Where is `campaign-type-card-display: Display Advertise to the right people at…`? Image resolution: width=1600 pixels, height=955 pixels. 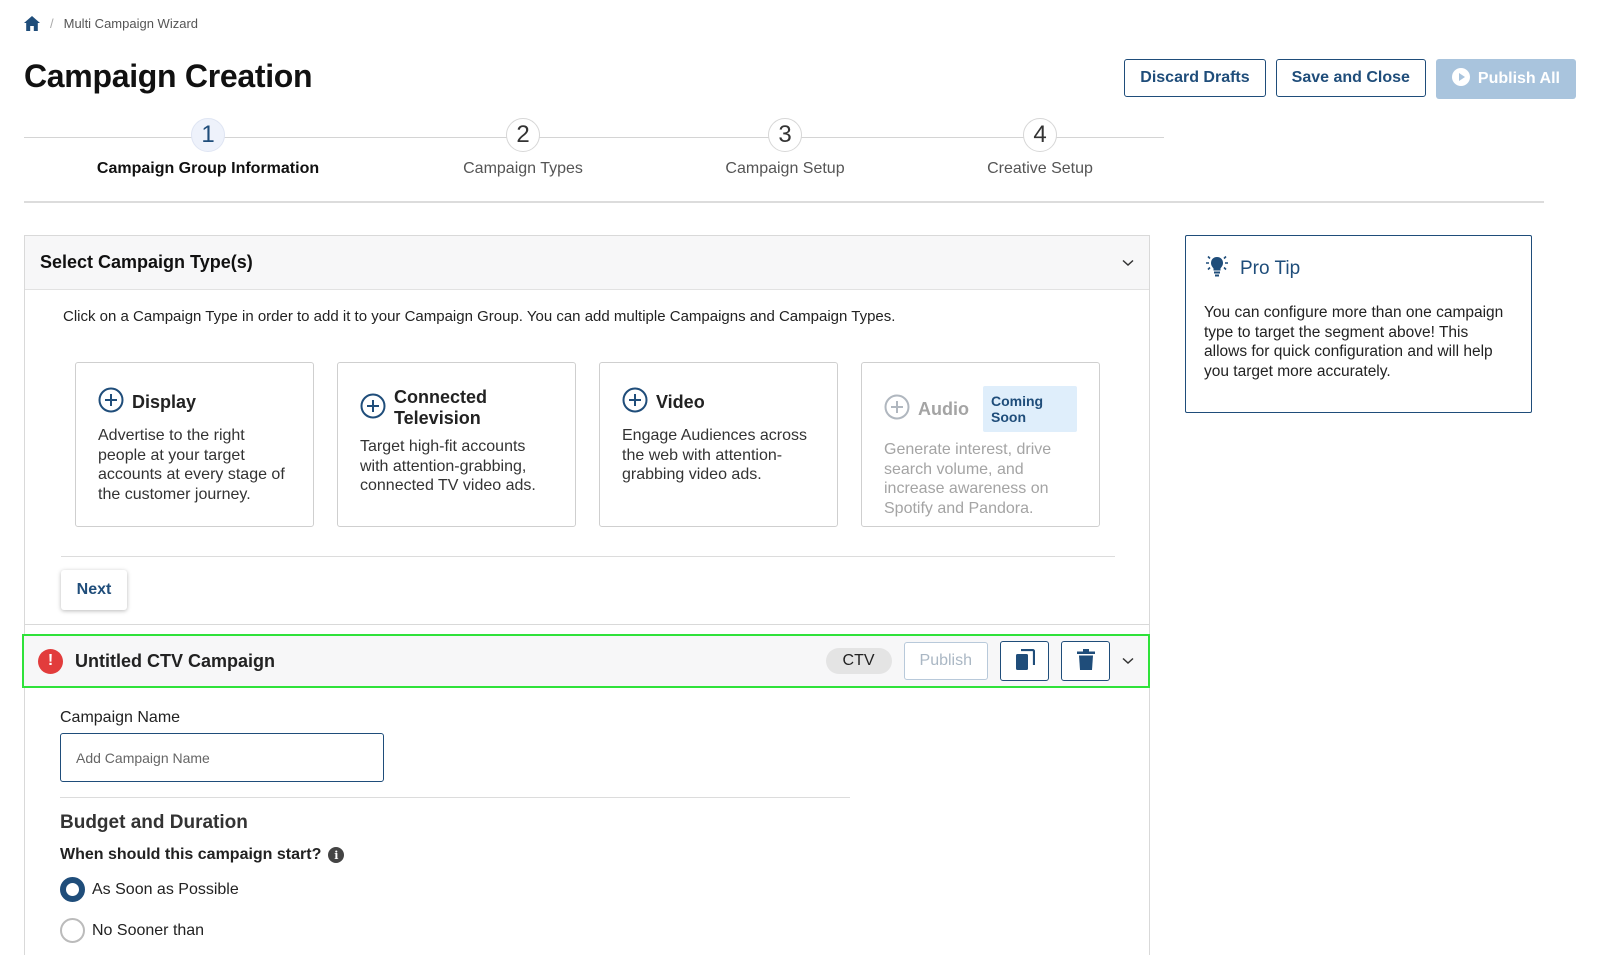 campaign-type-card-display: Display Advertise to the right people at… is located at coordinates (194, 444).